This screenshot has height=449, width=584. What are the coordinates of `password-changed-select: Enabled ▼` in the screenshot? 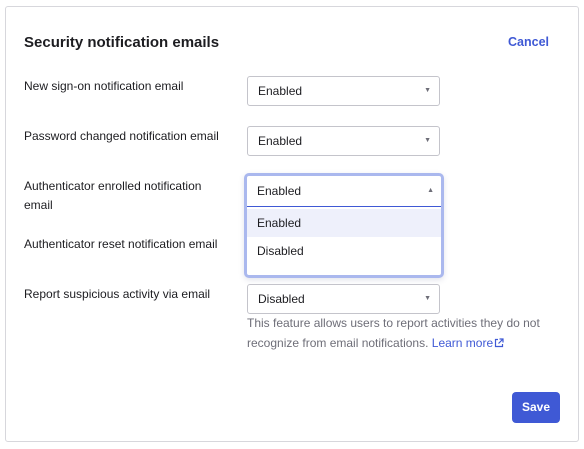 It's located at (343, 141).